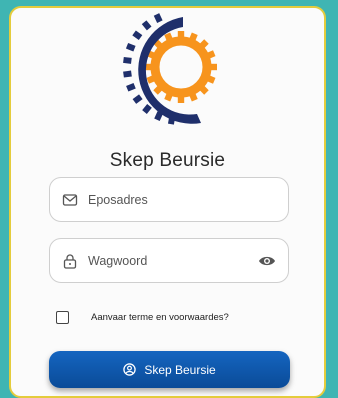 The image size is (338, 398). I want to click on create-wallet-button: Skep Beursie, so click(169, 369).